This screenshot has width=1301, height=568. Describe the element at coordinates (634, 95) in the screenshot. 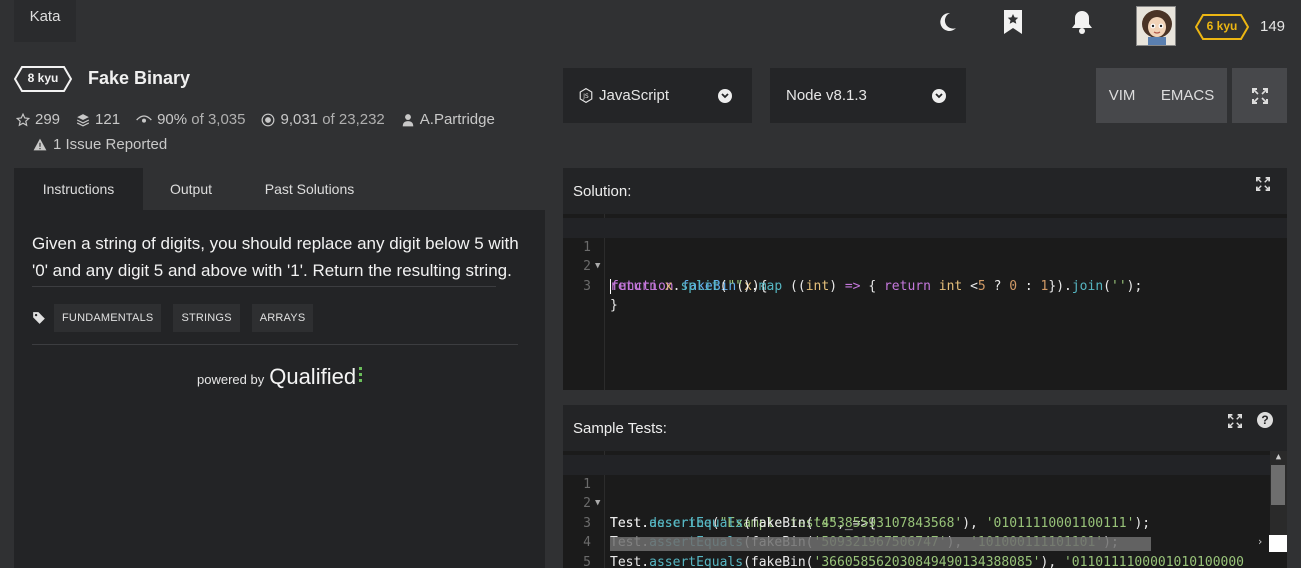

I see `language-label: JavaScript` at that location.